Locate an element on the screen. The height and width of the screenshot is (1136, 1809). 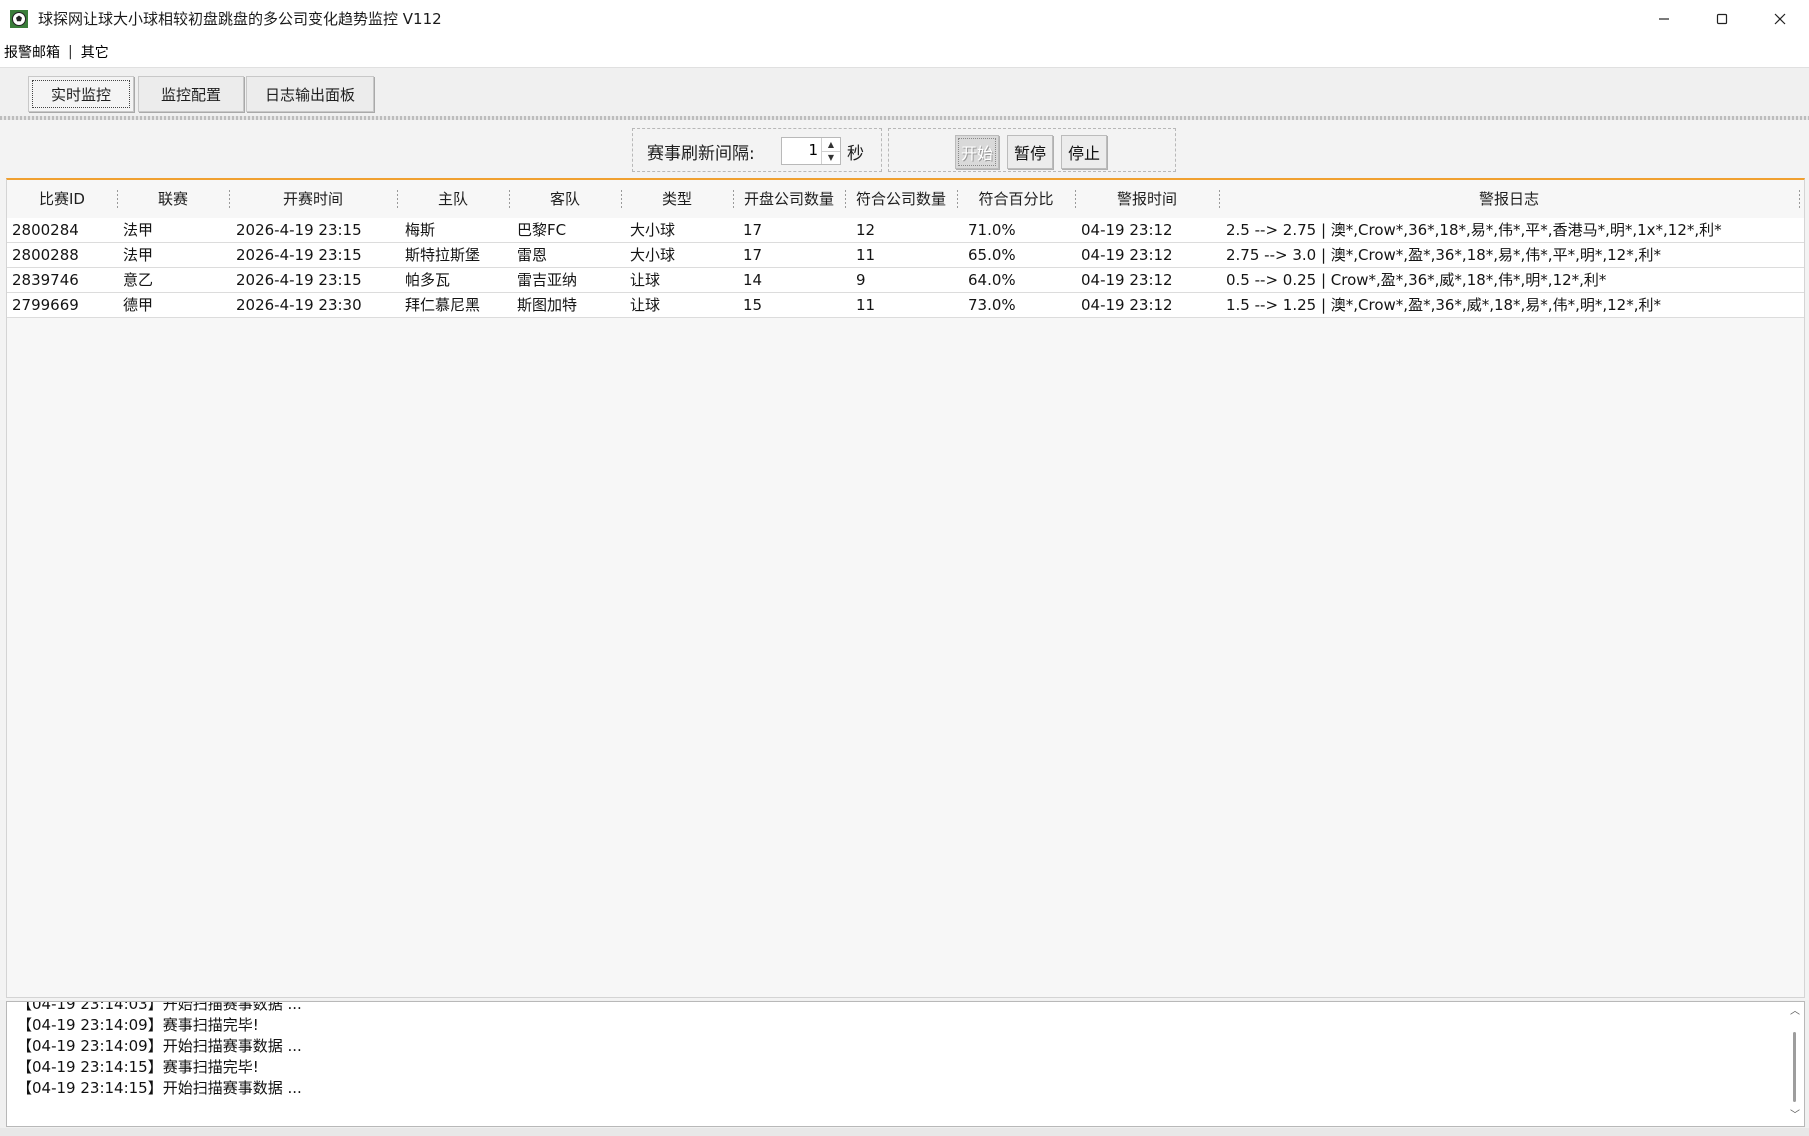
tab-label: 监控配置 is located at coordinates (190, 94).